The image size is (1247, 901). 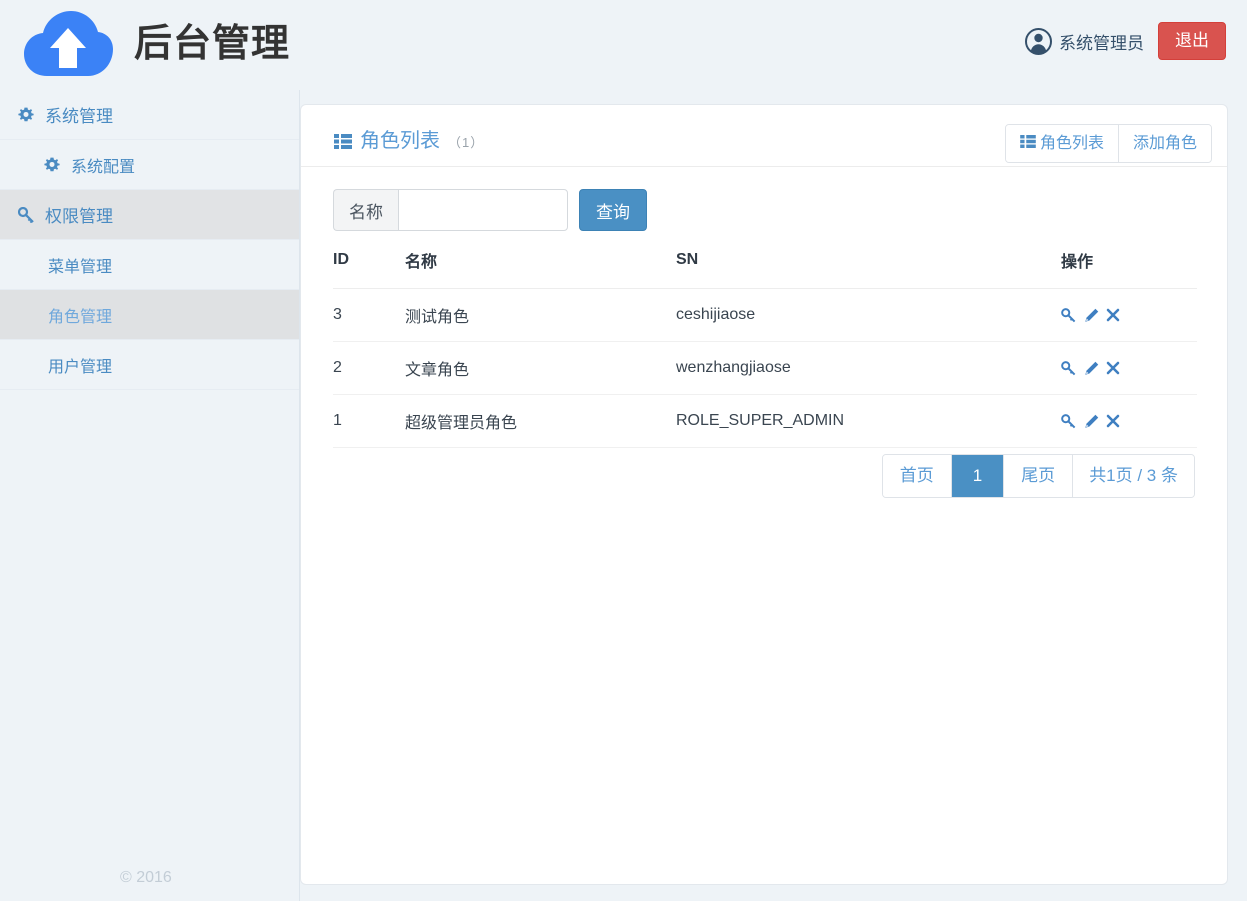 I want to click on sidebar-item-user-management: 用户管理, so click(x=149, y=365).